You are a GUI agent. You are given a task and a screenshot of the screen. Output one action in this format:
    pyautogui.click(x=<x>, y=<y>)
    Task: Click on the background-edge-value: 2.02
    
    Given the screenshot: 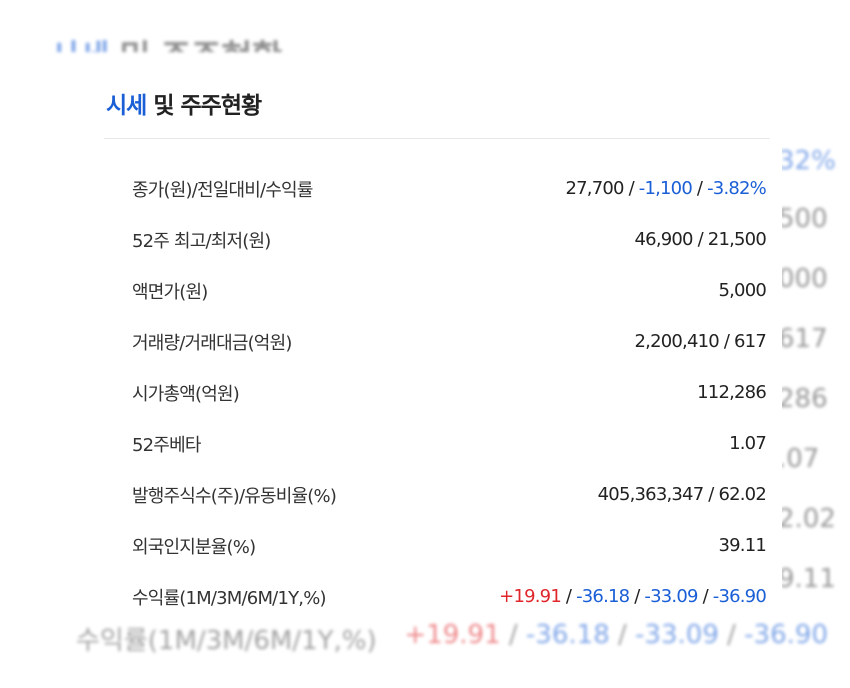 What is the action you would take?
    pyautogui.click(x=807, y=519)
    